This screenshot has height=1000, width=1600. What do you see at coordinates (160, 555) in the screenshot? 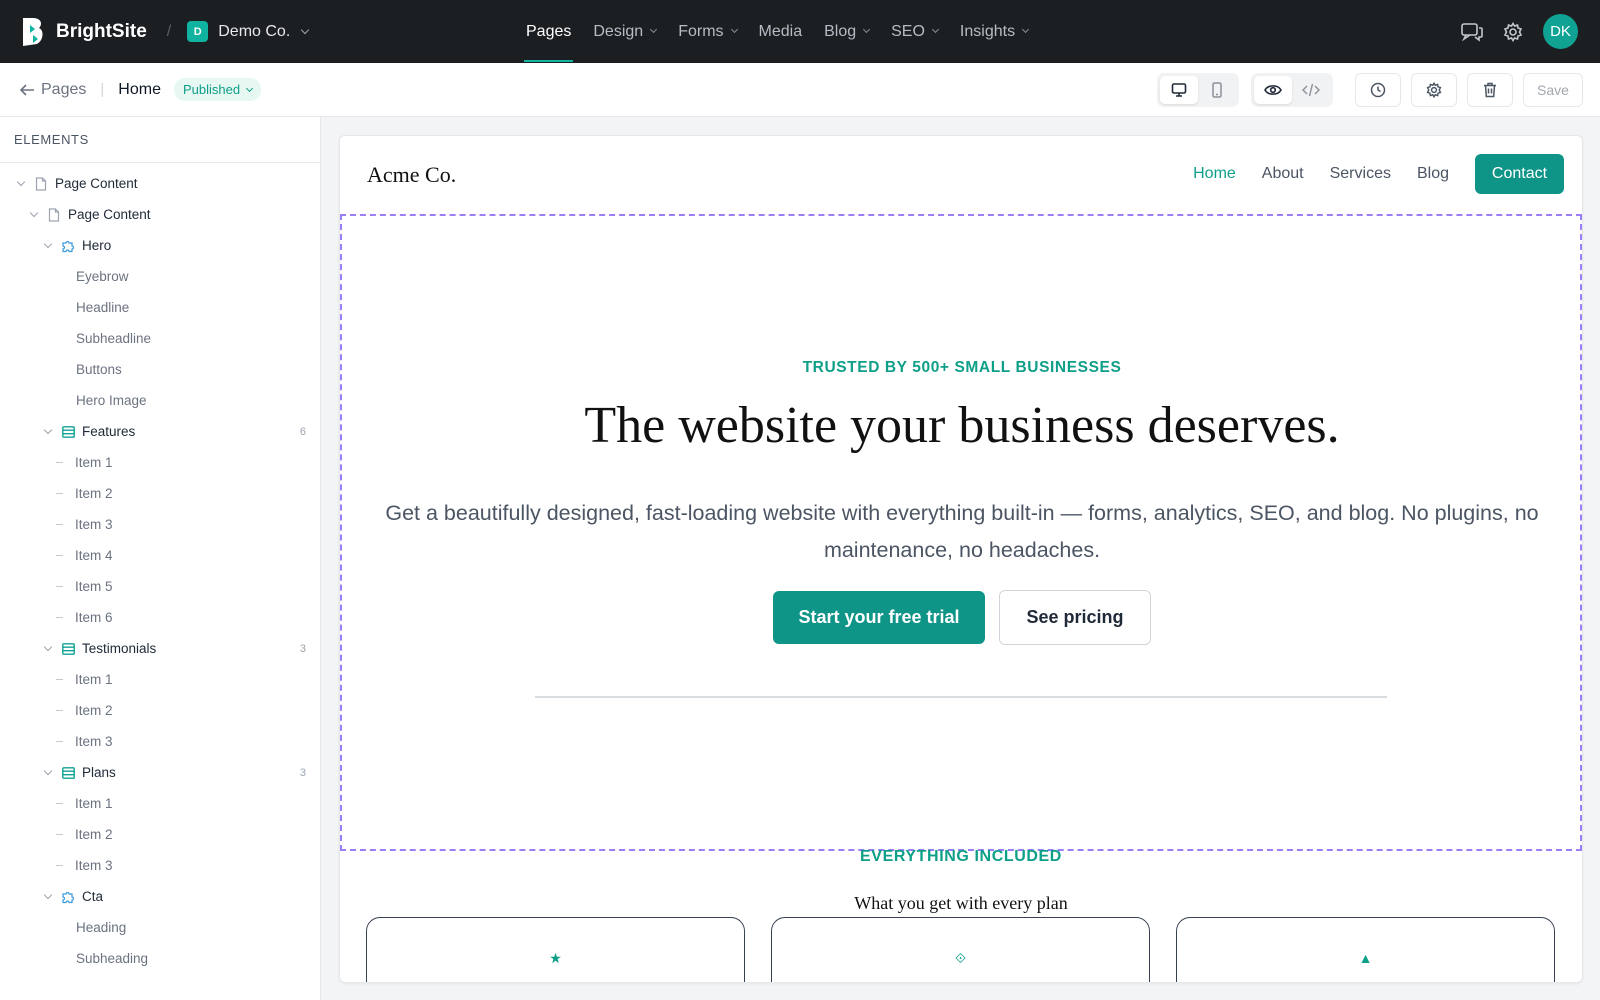
I see `tree-item: Item 4` at bounding box center [160, 555].